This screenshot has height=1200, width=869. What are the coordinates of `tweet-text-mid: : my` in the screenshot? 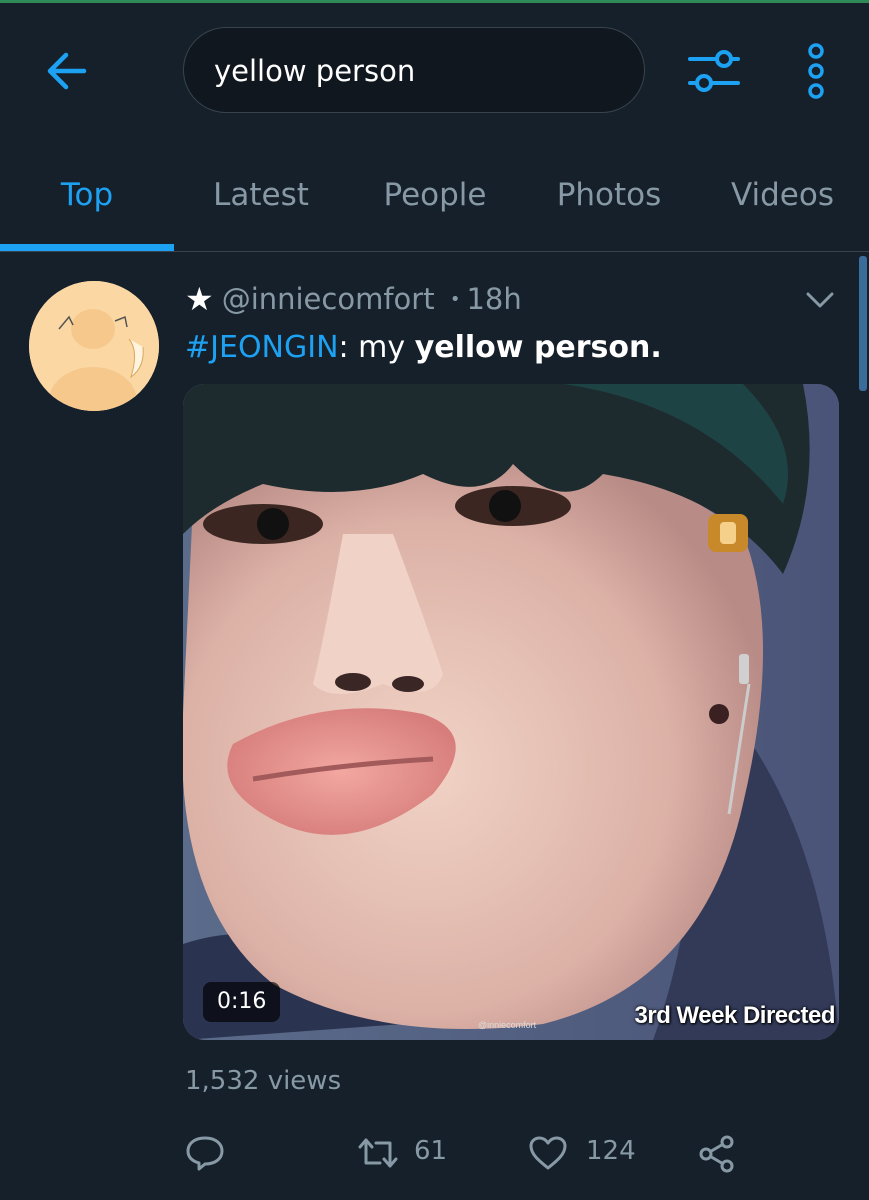 It's located at (376, 347).